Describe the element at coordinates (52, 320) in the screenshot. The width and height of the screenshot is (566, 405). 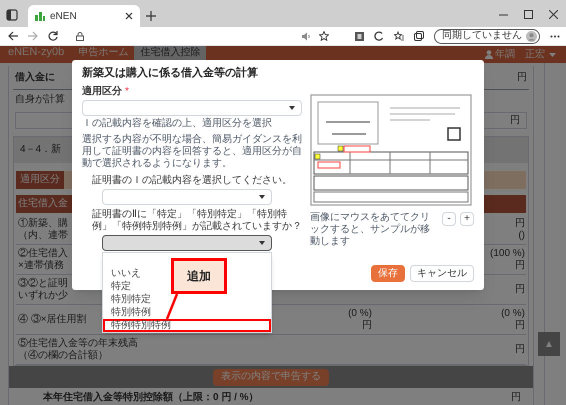
I see `row-label: ④ ③×居住用割` at that location.